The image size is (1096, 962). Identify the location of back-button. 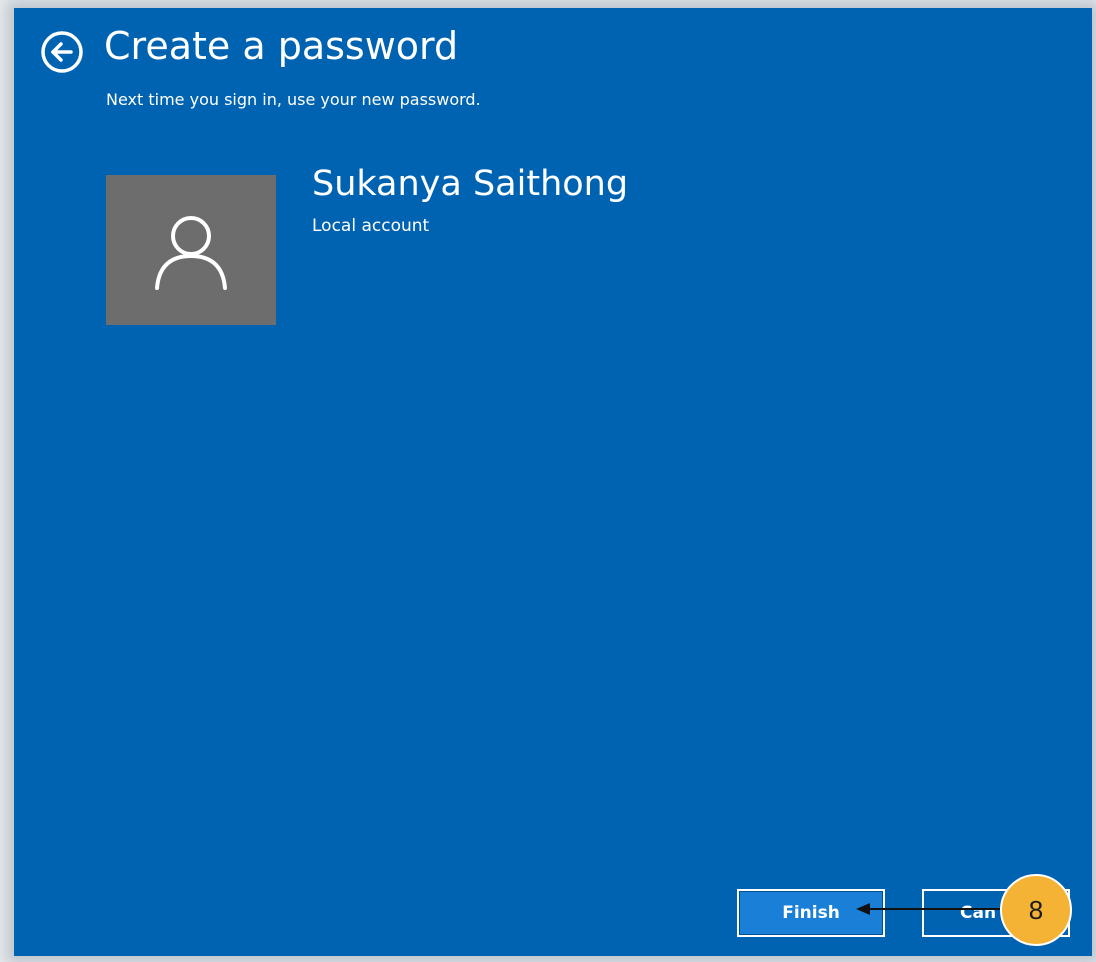
(62, 52).